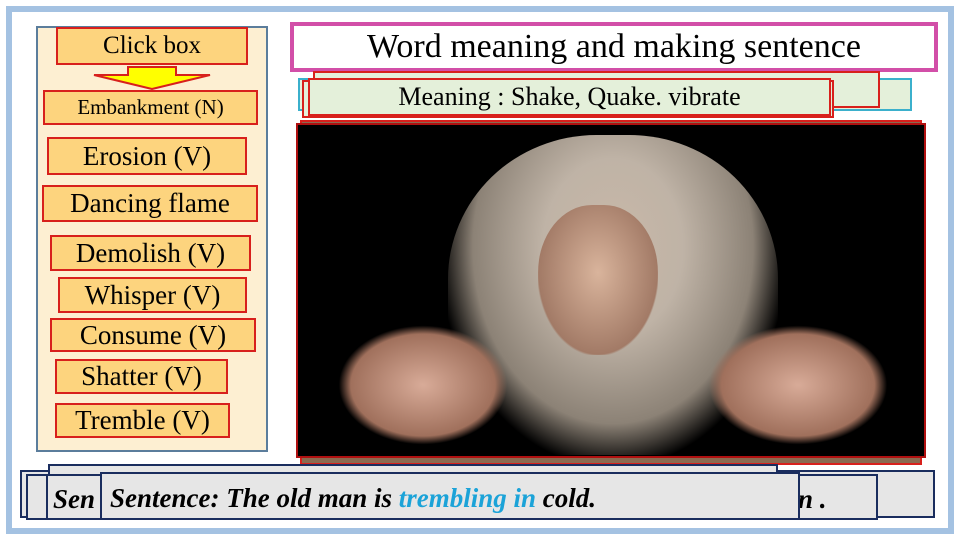 The height and width of the screenshot is (540, 960). I want to click on word-demolish: Demolish (V), so click(150, 253).